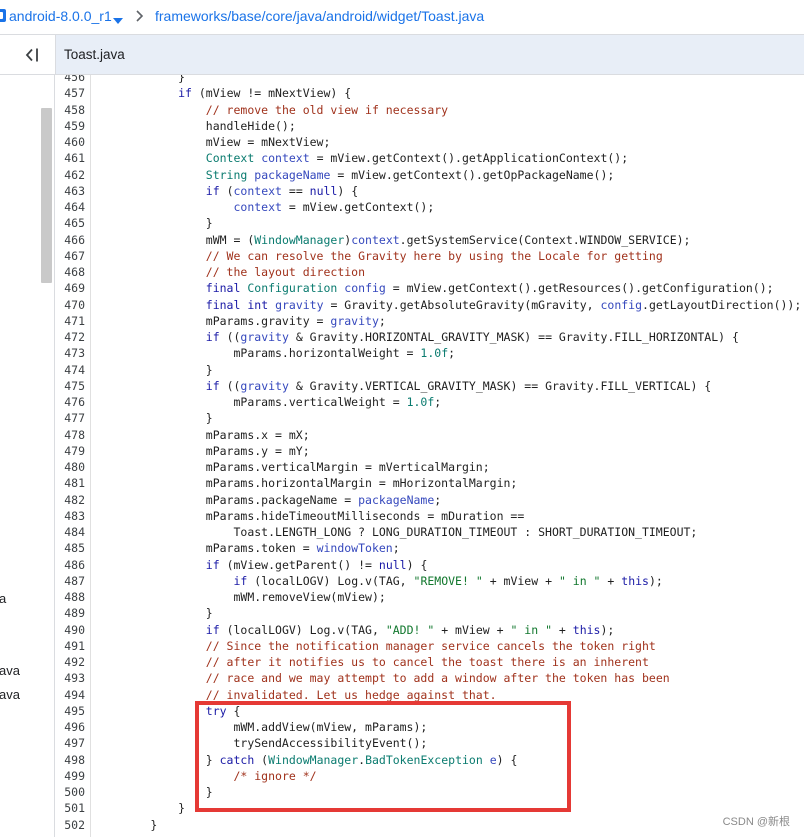 The width and height of the screenshot is (804, 837). What do you see at coordinates (70, 435) in the screenshot?
I see `line-number: 478` at bounding box center [70, 435].